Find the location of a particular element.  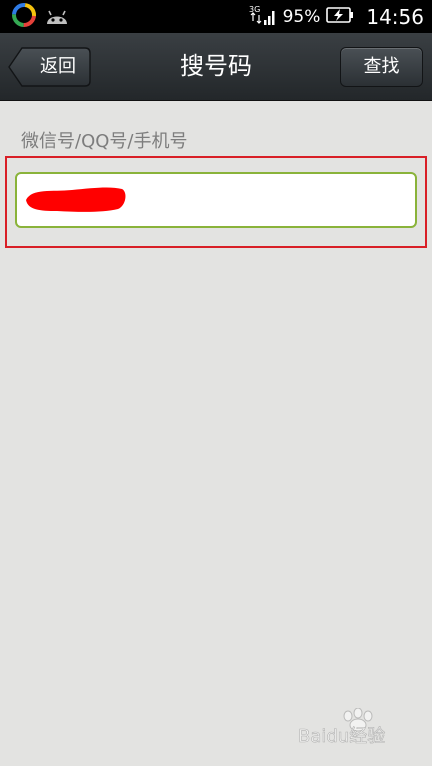

status-right: 3G 95% 14:56 is located at coordinates (336, 16).